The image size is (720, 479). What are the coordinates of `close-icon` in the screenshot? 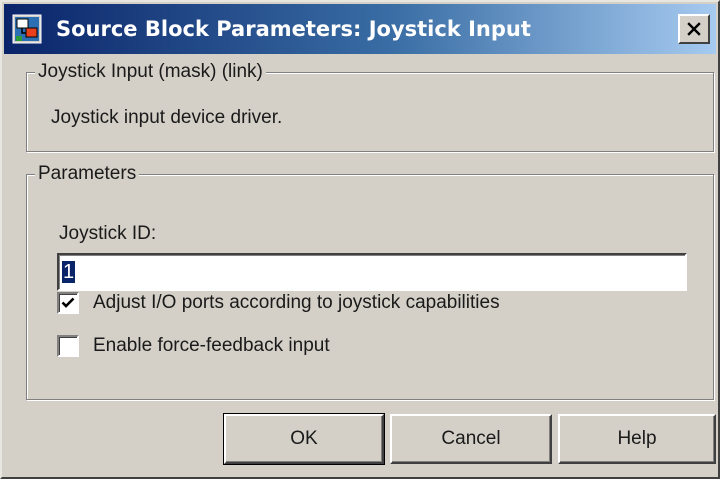 It's located at (694, 29).